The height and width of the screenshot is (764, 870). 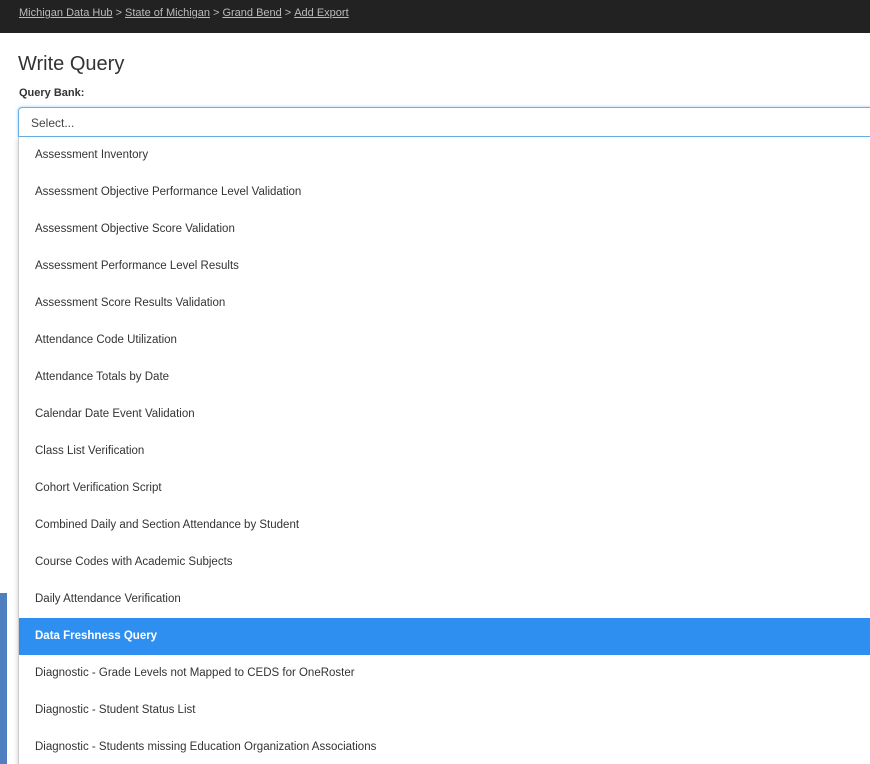 I want to click on dropdown-option: Class List Verification, so click(x=444, y=451).